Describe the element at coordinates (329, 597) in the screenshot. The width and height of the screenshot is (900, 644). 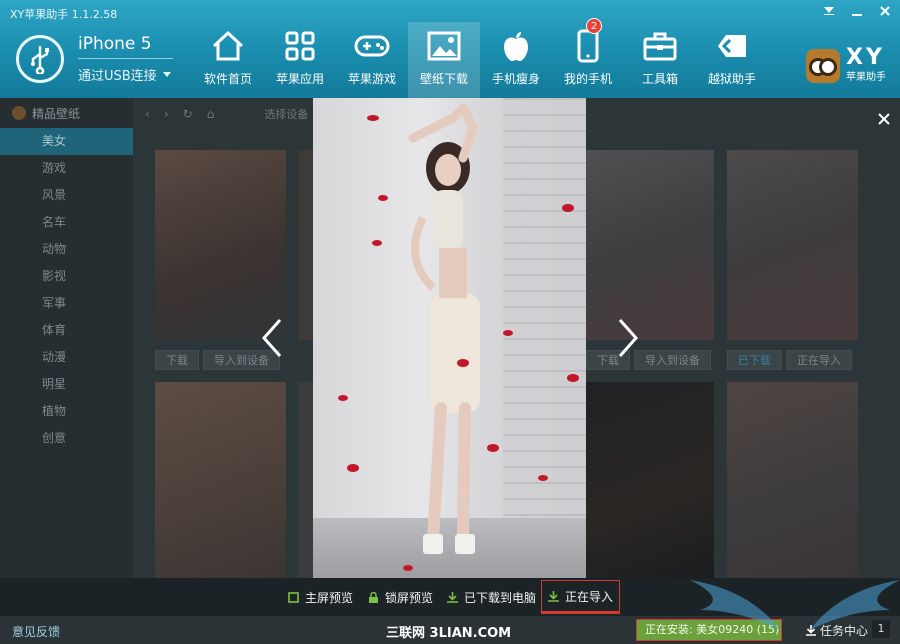
I see `action-label: 主屏预览` at that location.